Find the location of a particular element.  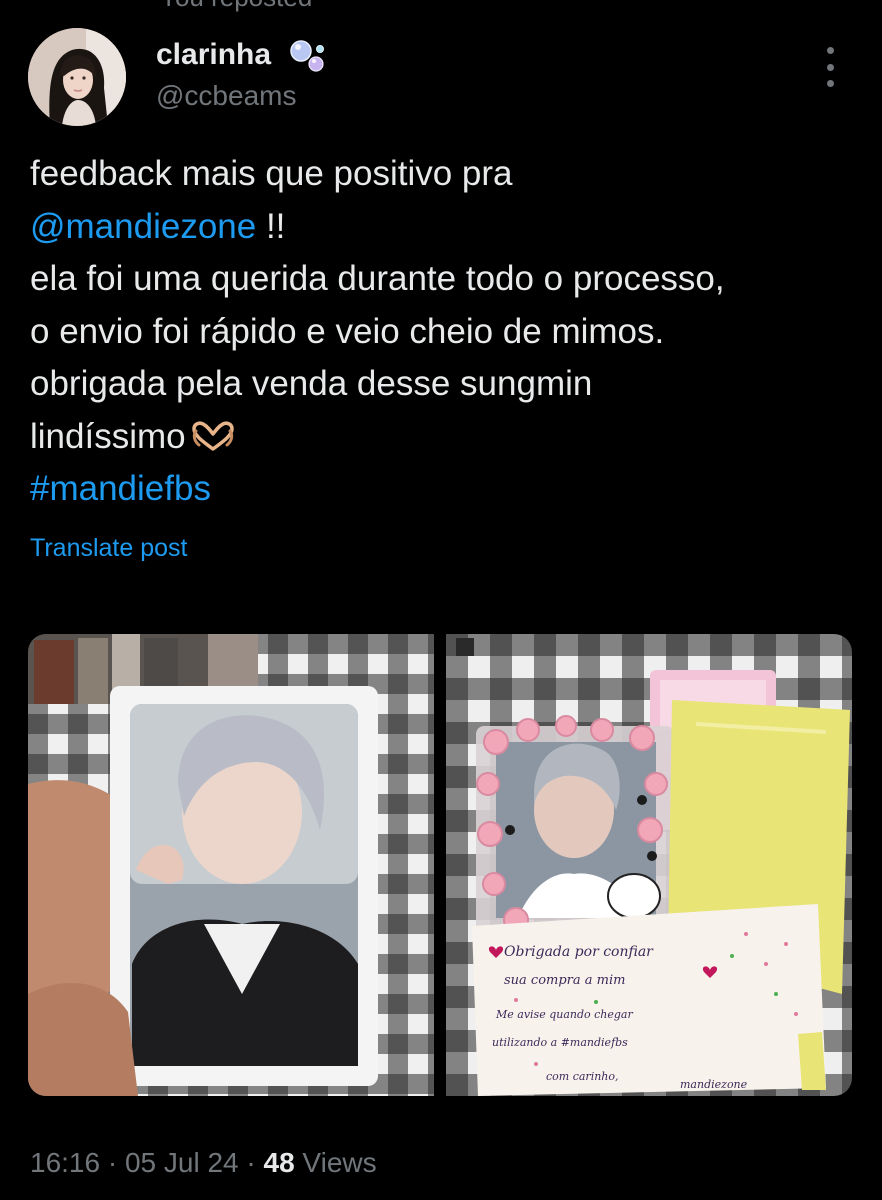

post-line: feedback mais que positivo pra is located at coordinates (271, 173).